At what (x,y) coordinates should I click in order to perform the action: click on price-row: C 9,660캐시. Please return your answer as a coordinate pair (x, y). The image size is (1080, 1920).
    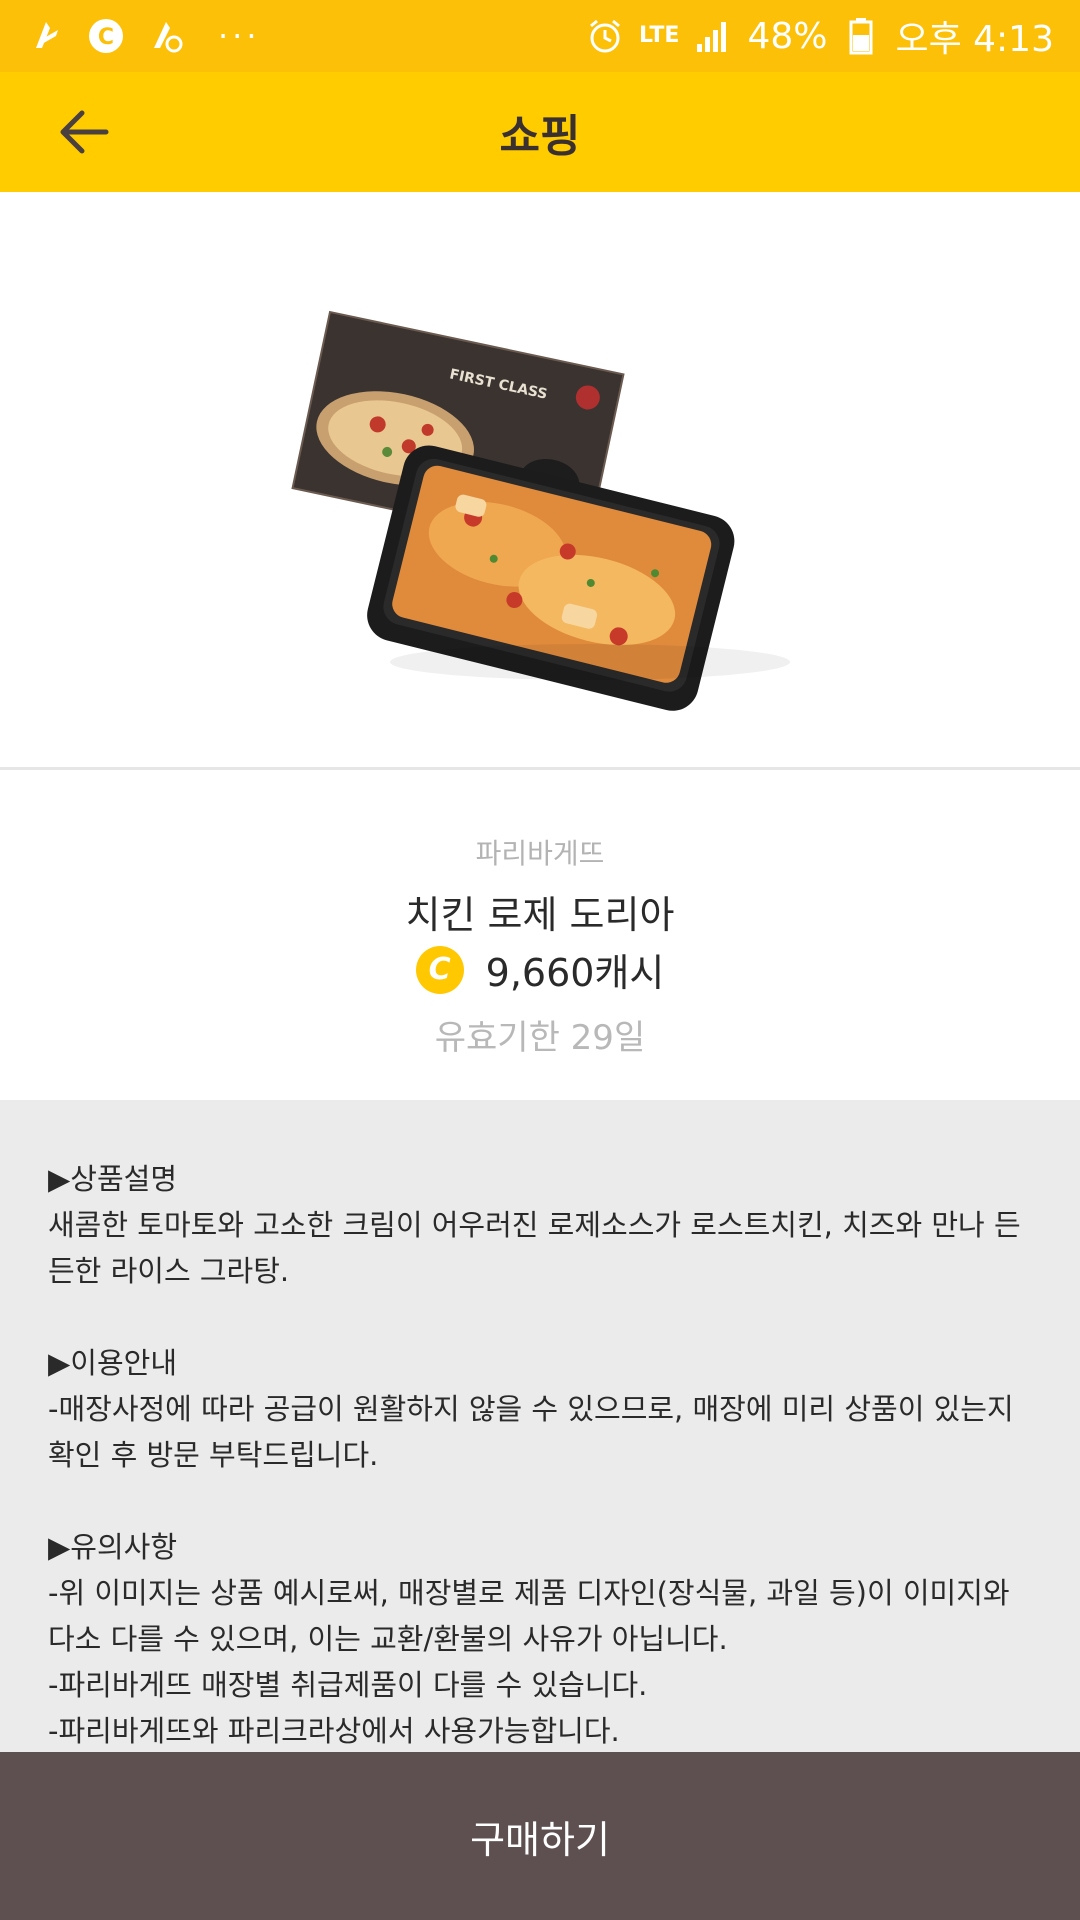
    Looking at the image, I should click on (540, 969).